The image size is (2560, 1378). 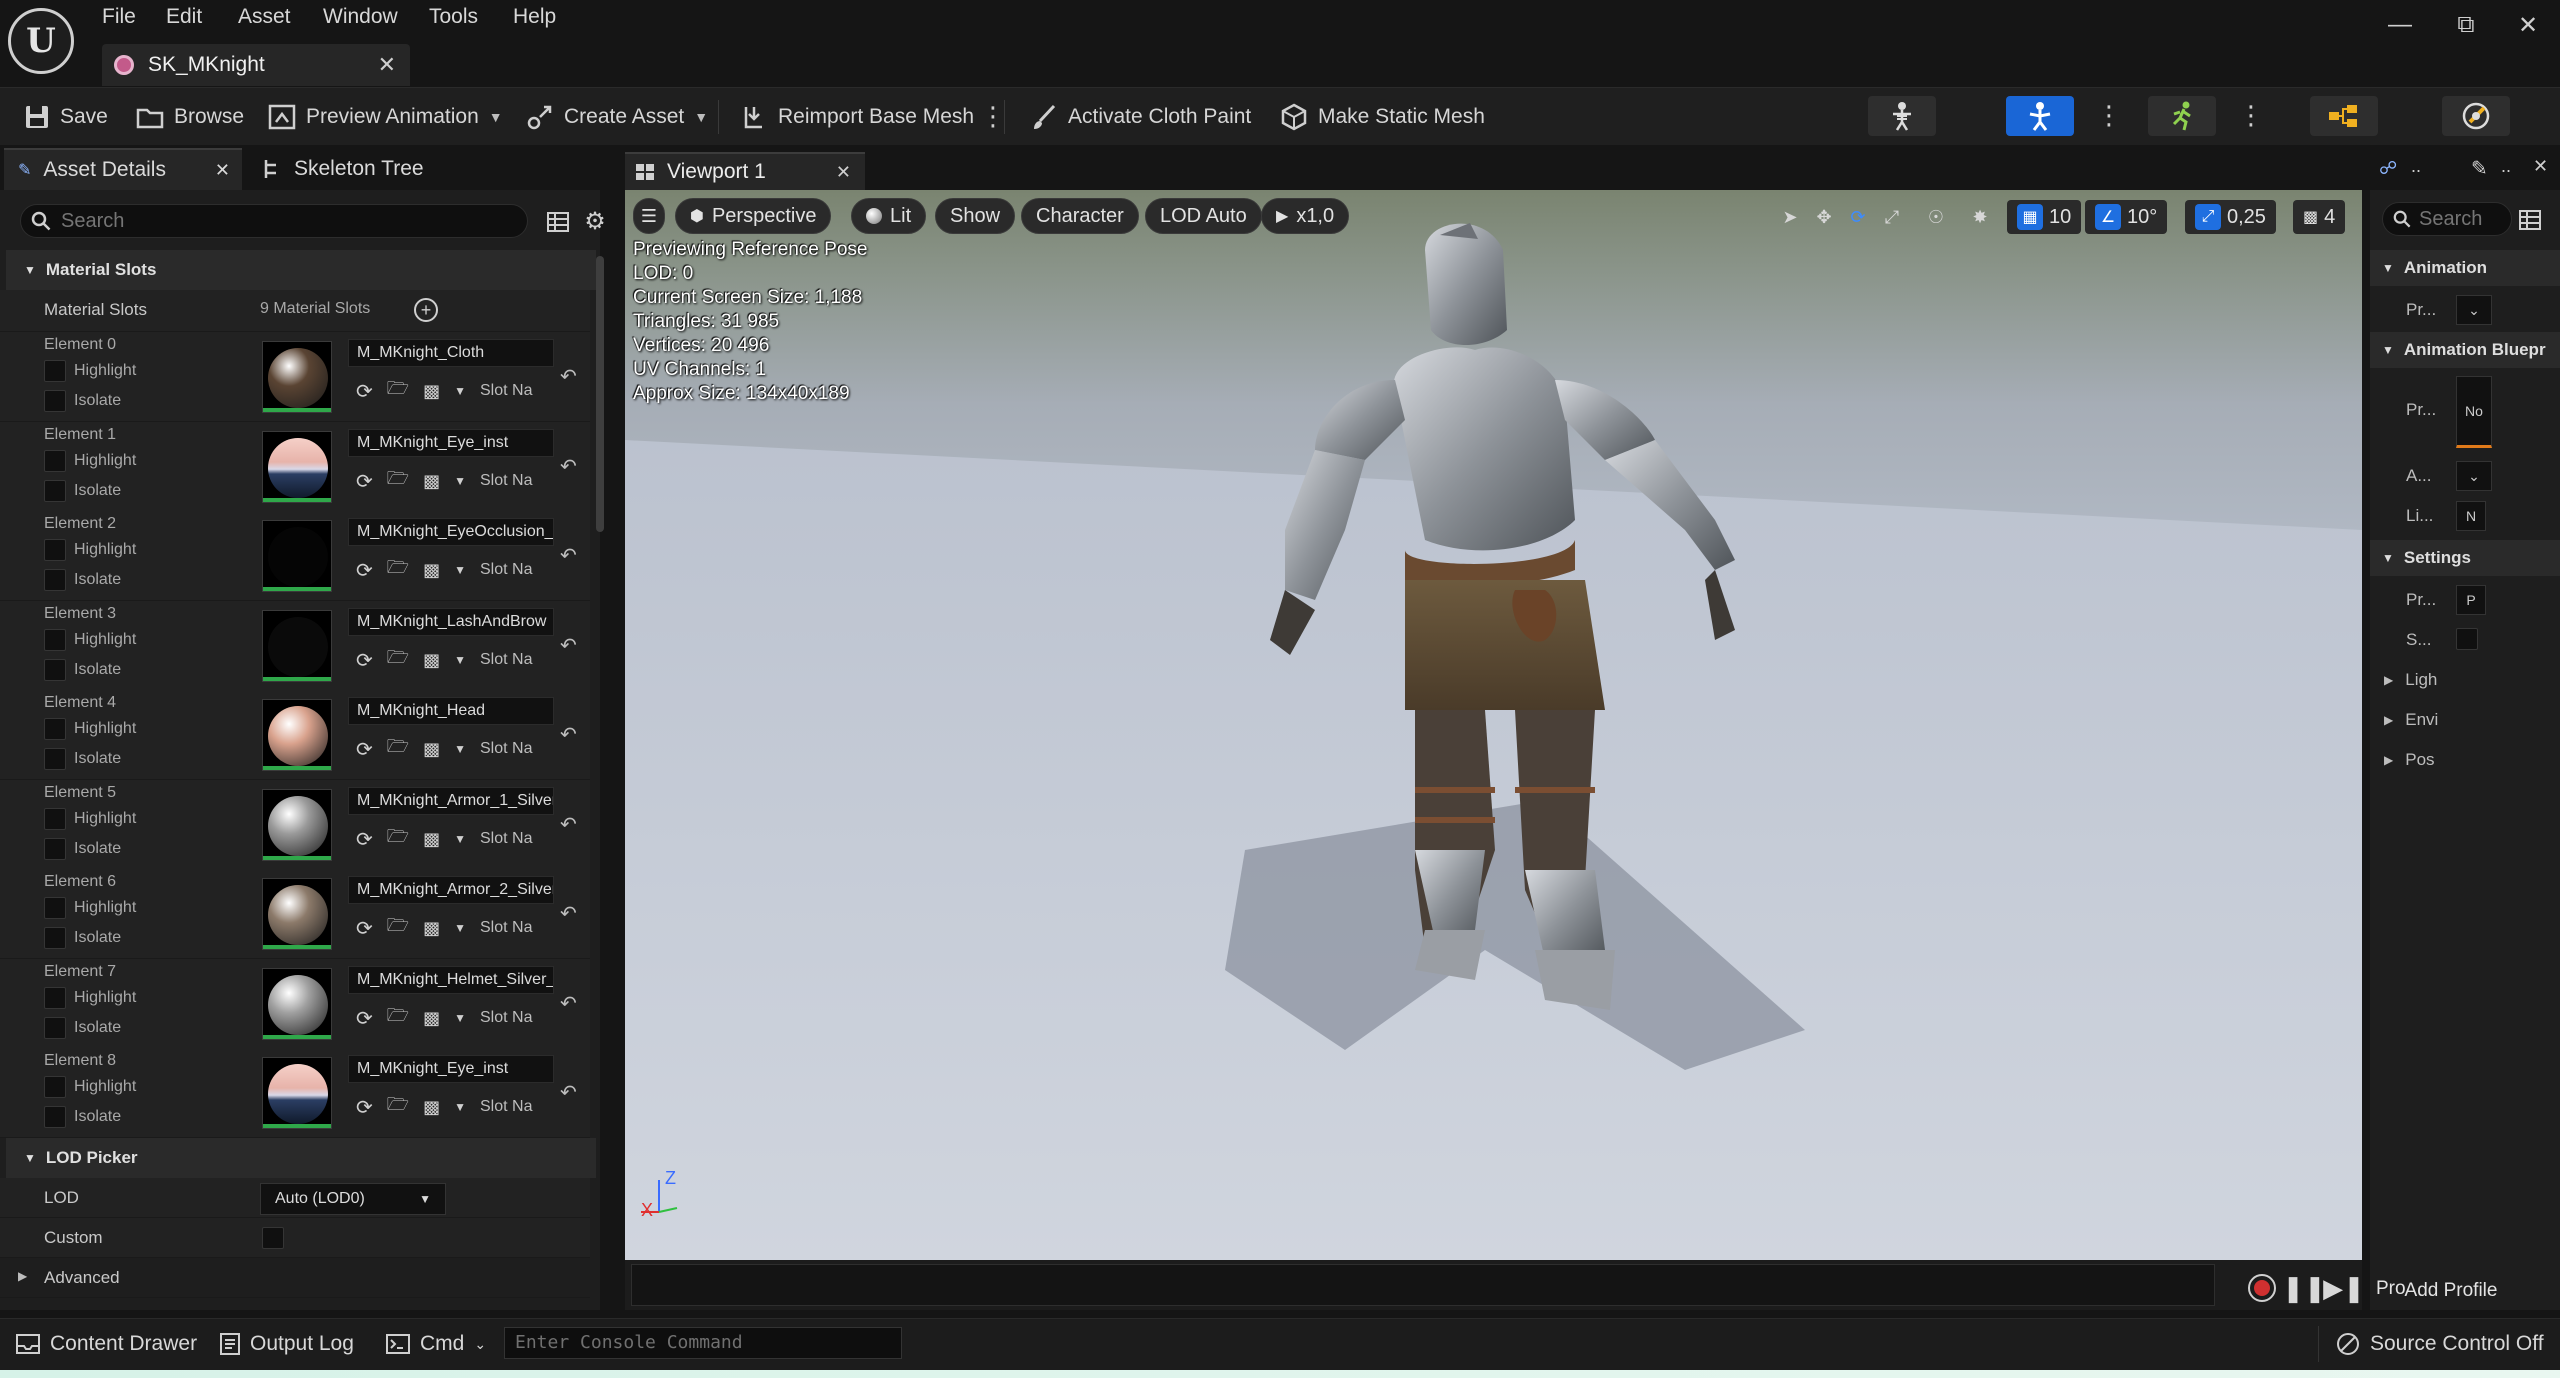 I want to click on create-asset-button: Create Asset ▼, so click(x=617, y=117).